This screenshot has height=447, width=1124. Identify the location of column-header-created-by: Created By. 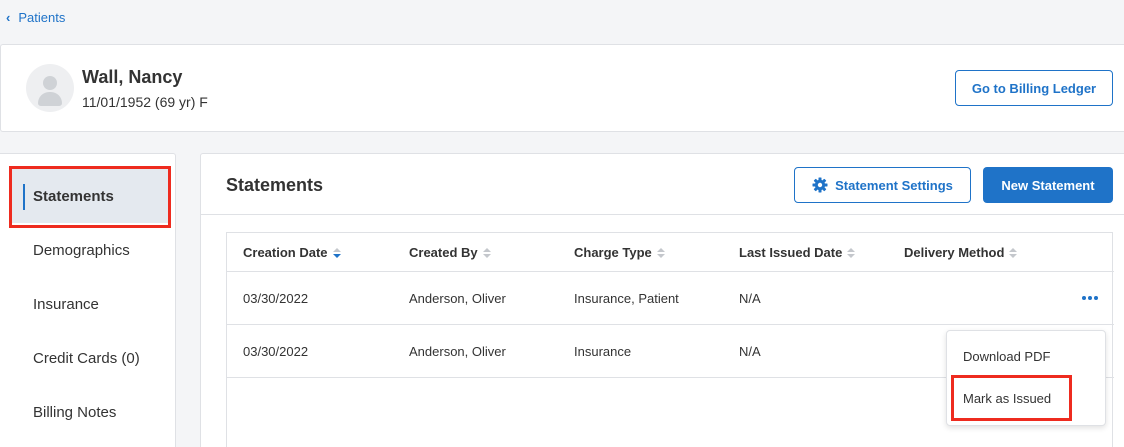
(450, 252).